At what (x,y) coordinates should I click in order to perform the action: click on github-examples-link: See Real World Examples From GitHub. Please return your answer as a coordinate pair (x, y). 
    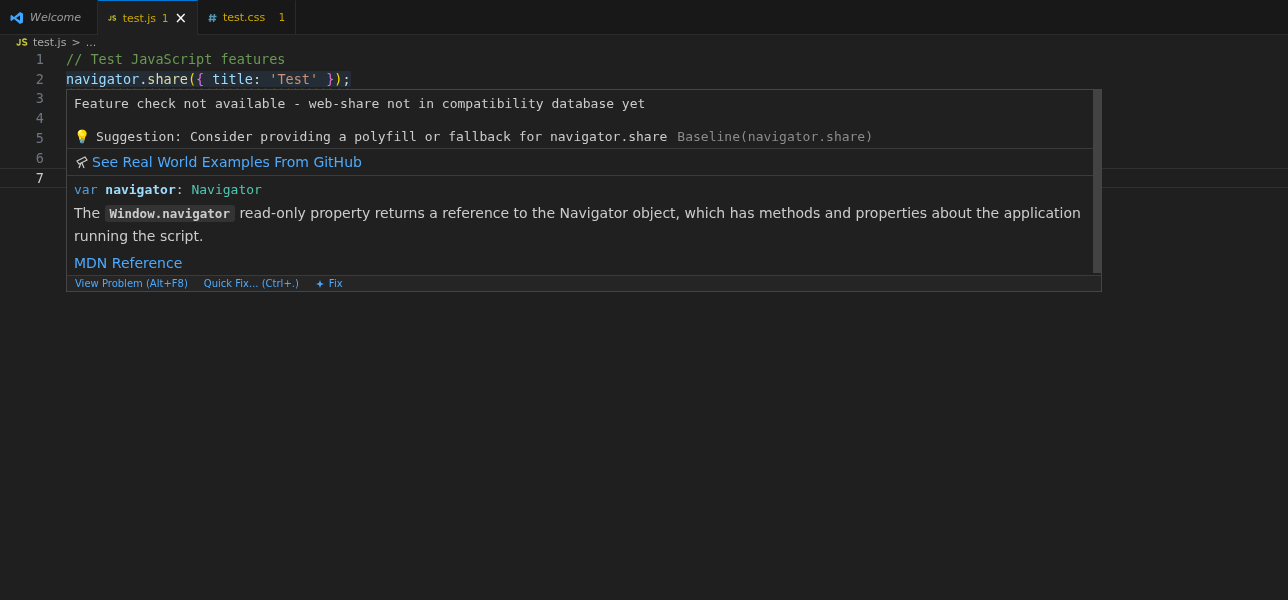
    Looking at the image, I should click on (227, 162).